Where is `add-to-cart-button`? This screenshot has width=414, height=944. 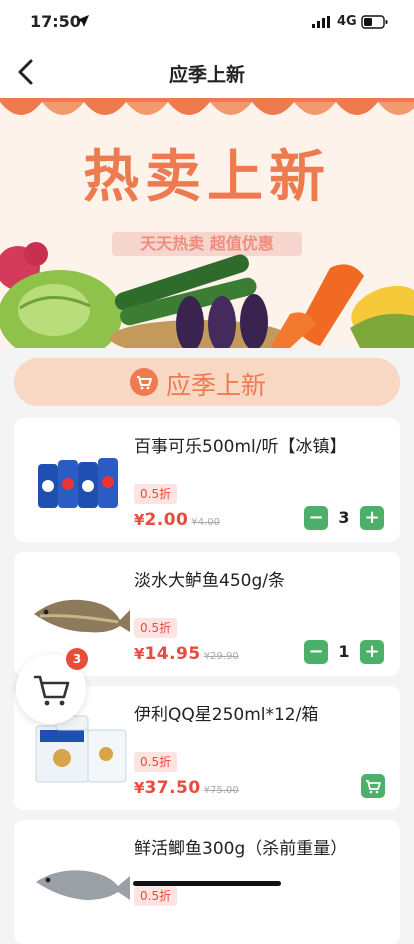
add-to-cart-button is located at coordinates (373, 786).